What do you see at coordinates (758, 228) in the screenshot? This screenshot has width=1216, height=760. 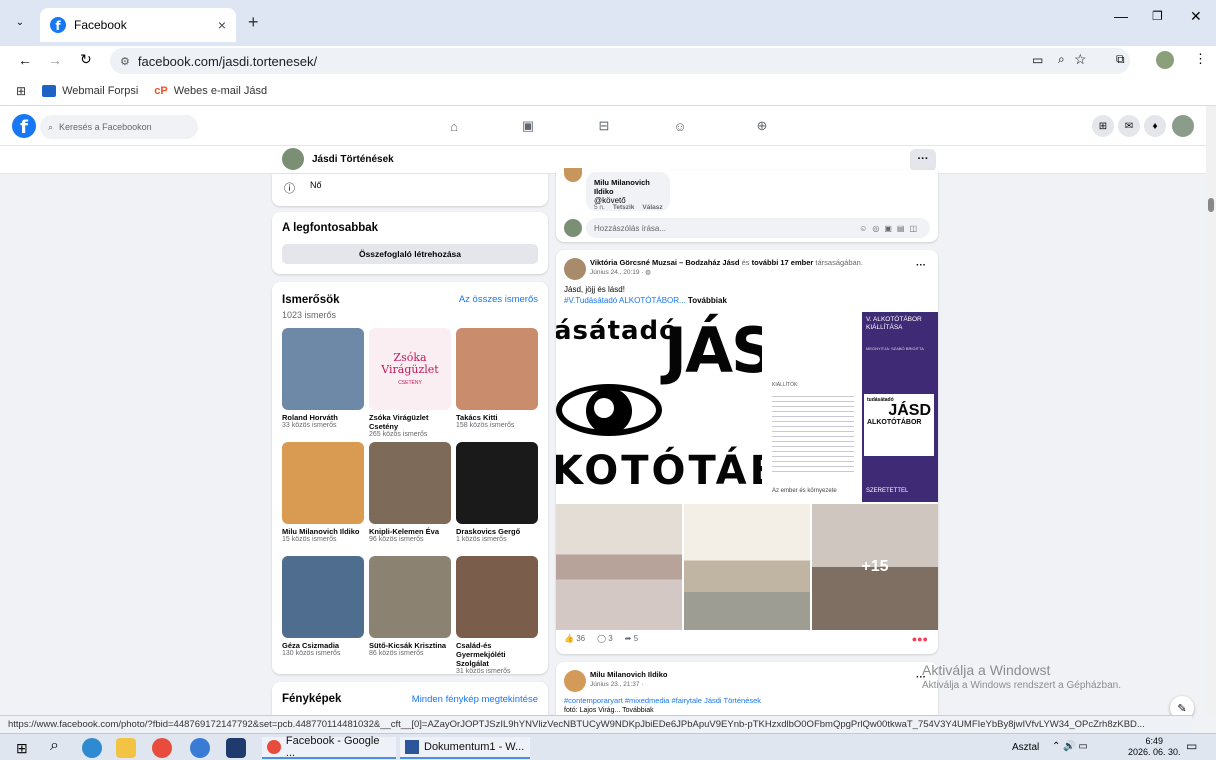 I see `write-comment-input: Hozzászólás írása... ☺◎▣▤◫` at bounding box center [758, 228].